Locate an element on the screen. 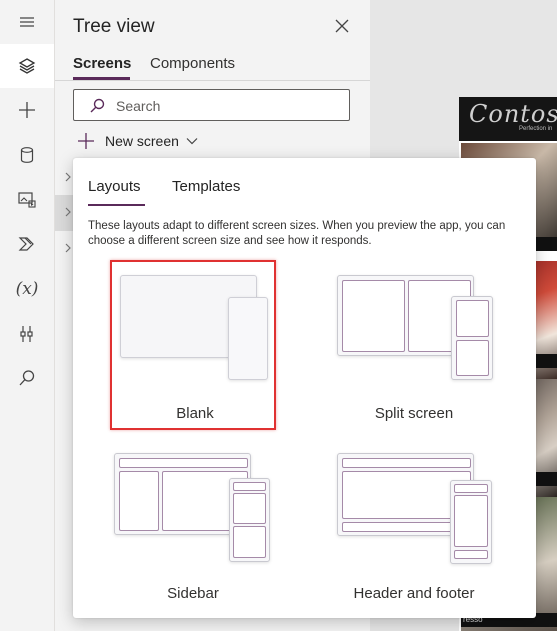  new-screen-label: New screen is located at coordinates (142, 141).